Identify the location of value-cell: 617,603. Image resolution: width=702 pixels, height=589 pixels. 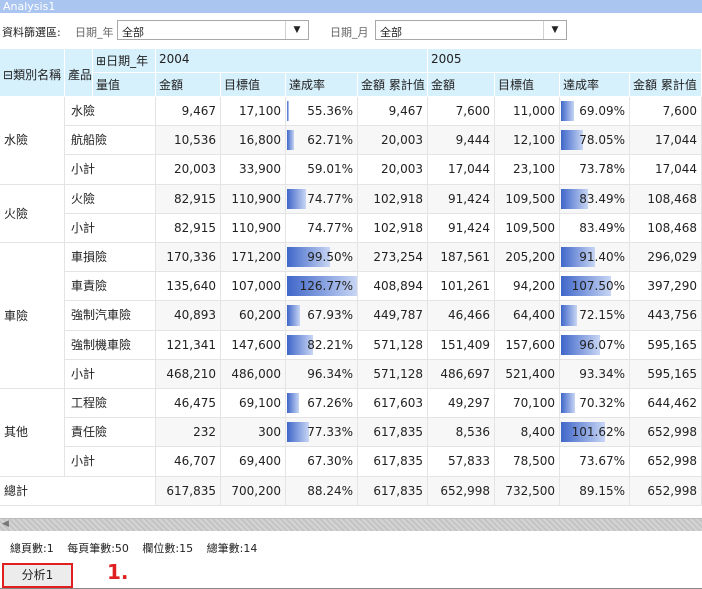
(393, 404).